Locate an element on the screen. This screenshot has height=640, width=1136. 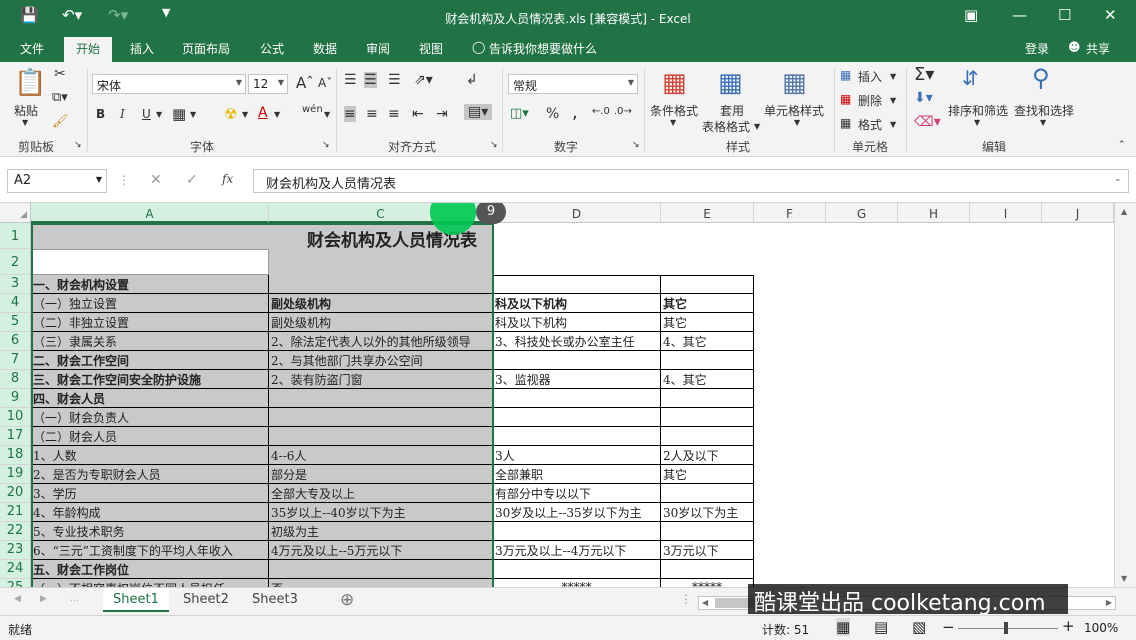
formula-input: 财会机构及人员情况表 is located at coordinates (691, 181).